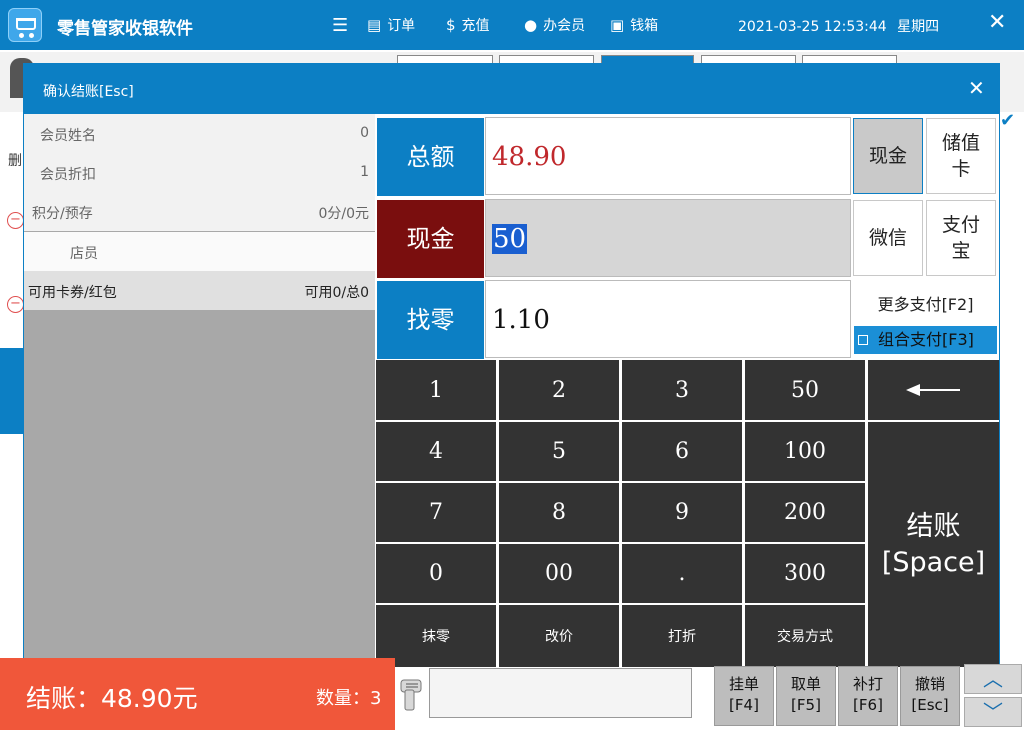  Describe the element at coordinates (199, 133) in the screenshot. I see `member-name-row: 会员姓名 0` at that location.